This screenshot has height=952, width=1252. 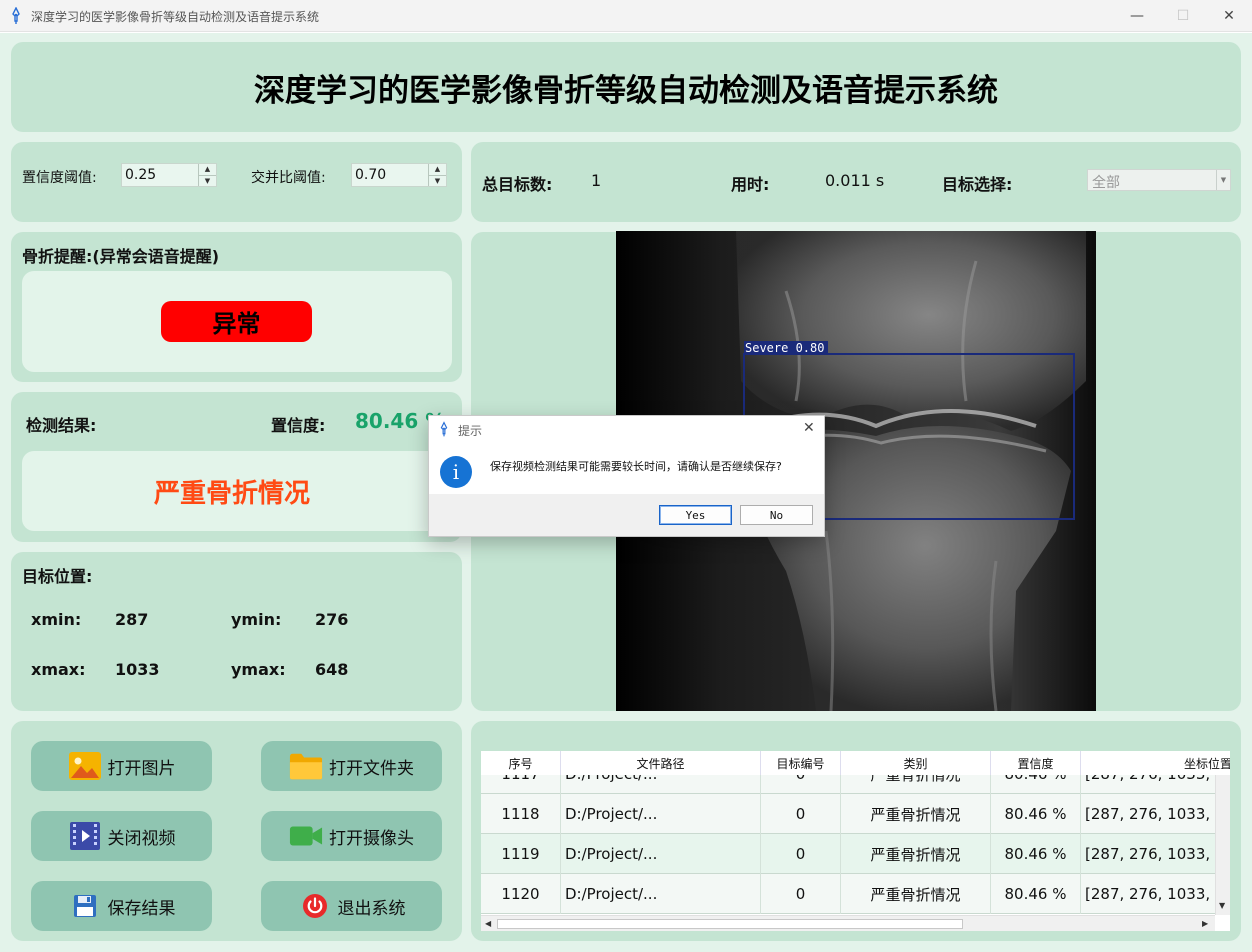 What do you see at coordinates (371, 768) in the screenshot?
I see `open-folder-label: 打开文件夹` at bounding box center [371, 768].